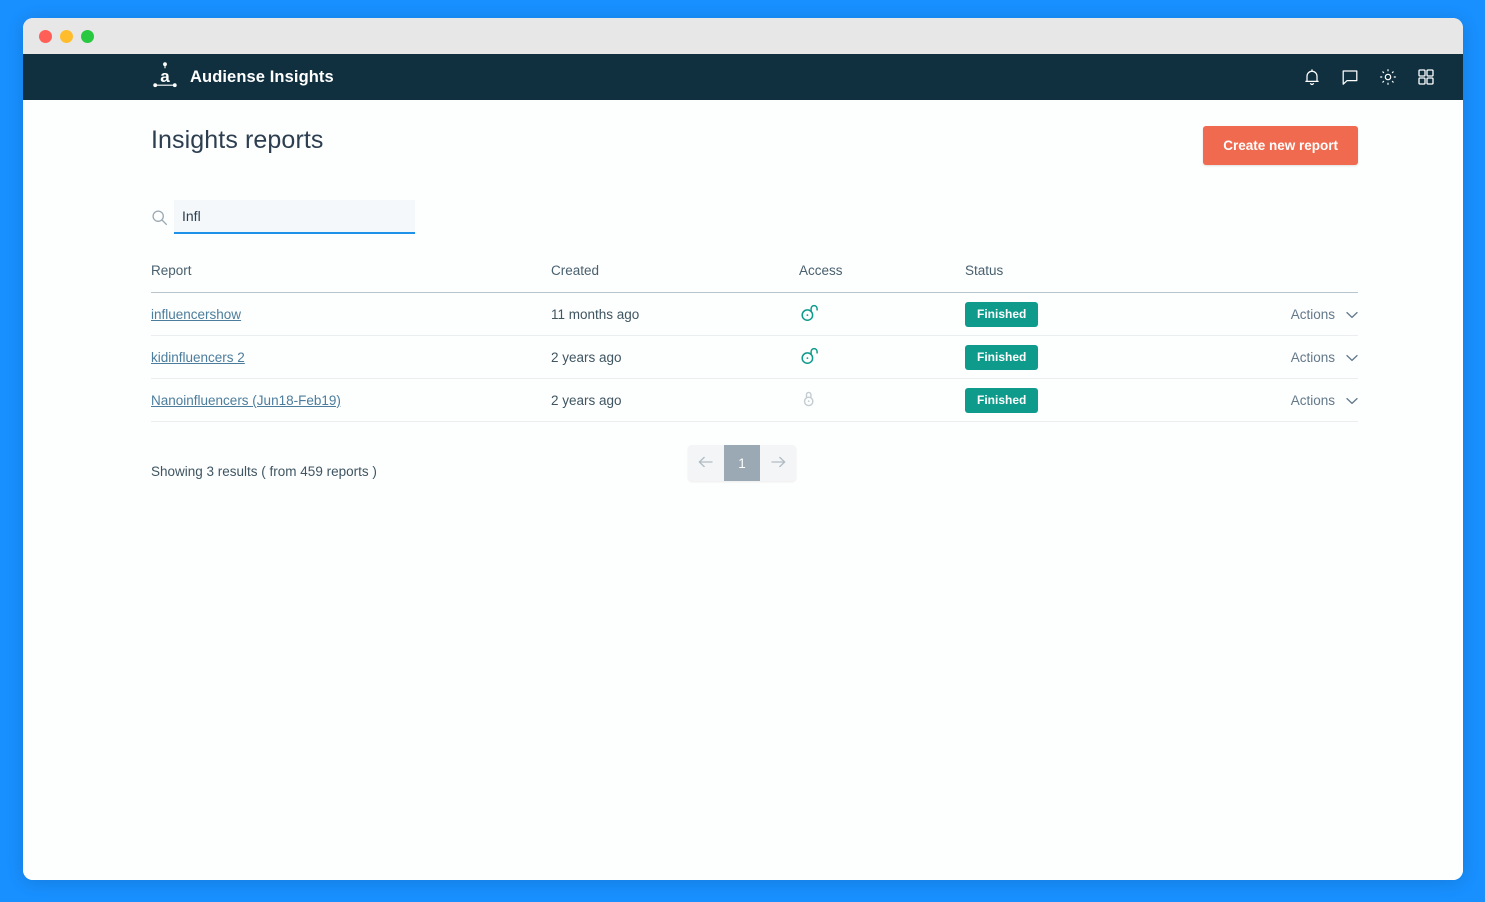 This screenshot has height=902, width=1485. I want to click on report-link: influencershow, so click(196, 314).